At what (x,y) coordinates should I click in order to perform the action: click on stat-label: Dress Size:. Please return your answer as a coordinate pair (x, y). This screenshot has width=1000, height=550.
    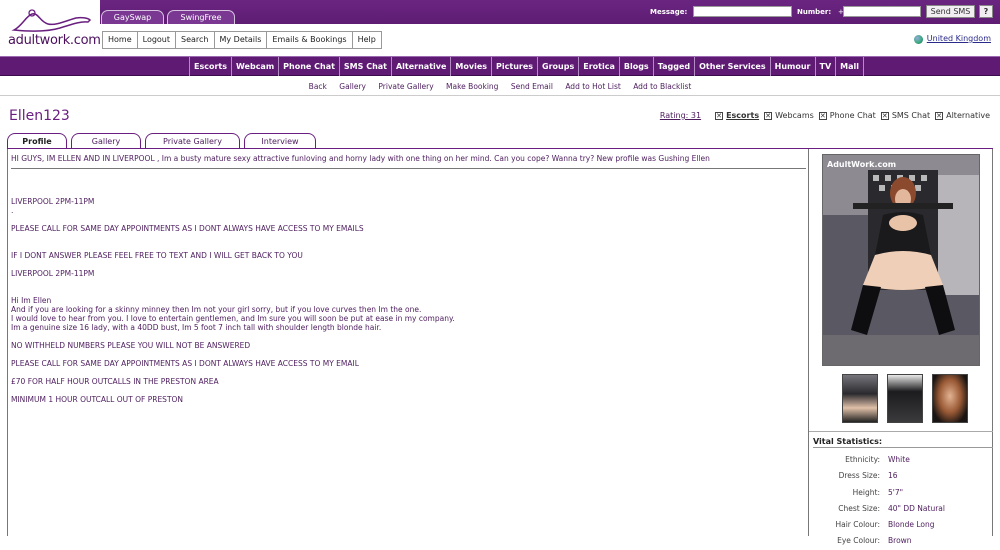
    Looking at the image, I should click on (859, 476).